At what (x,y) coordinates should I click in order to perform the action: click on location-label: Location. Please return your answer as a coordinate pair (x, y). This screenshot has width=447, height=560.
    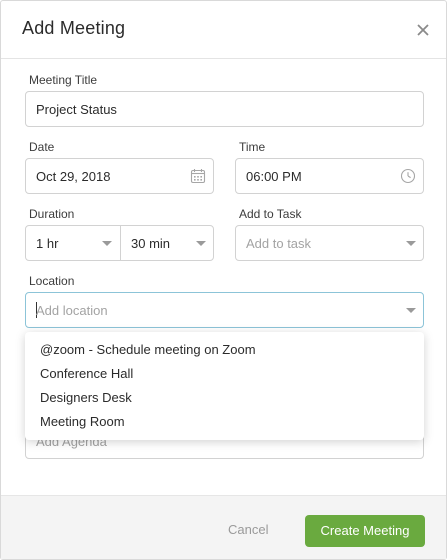
    Looking at the image, I should click on (52, 281).